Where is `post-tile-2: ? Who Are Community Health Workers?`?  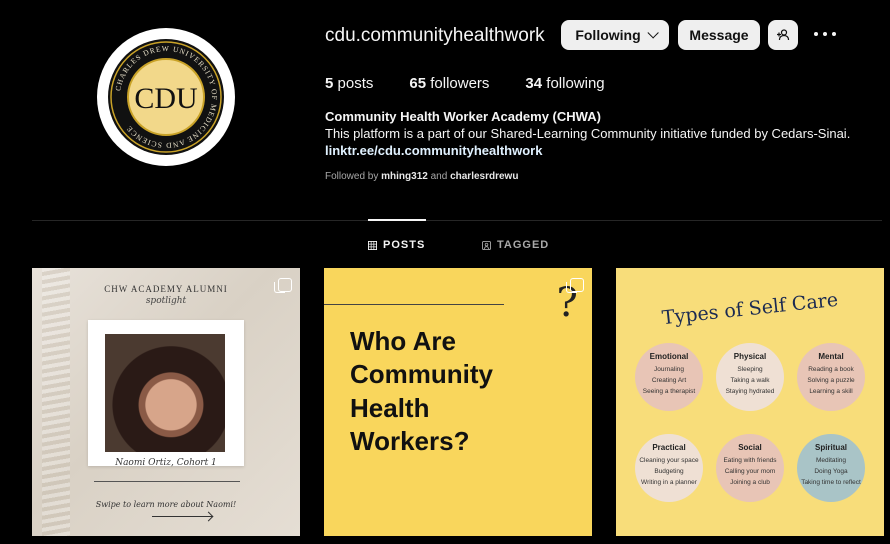 post-tile-2: ? Who Are Community Health Workers? is located at coordinates (458, 402).